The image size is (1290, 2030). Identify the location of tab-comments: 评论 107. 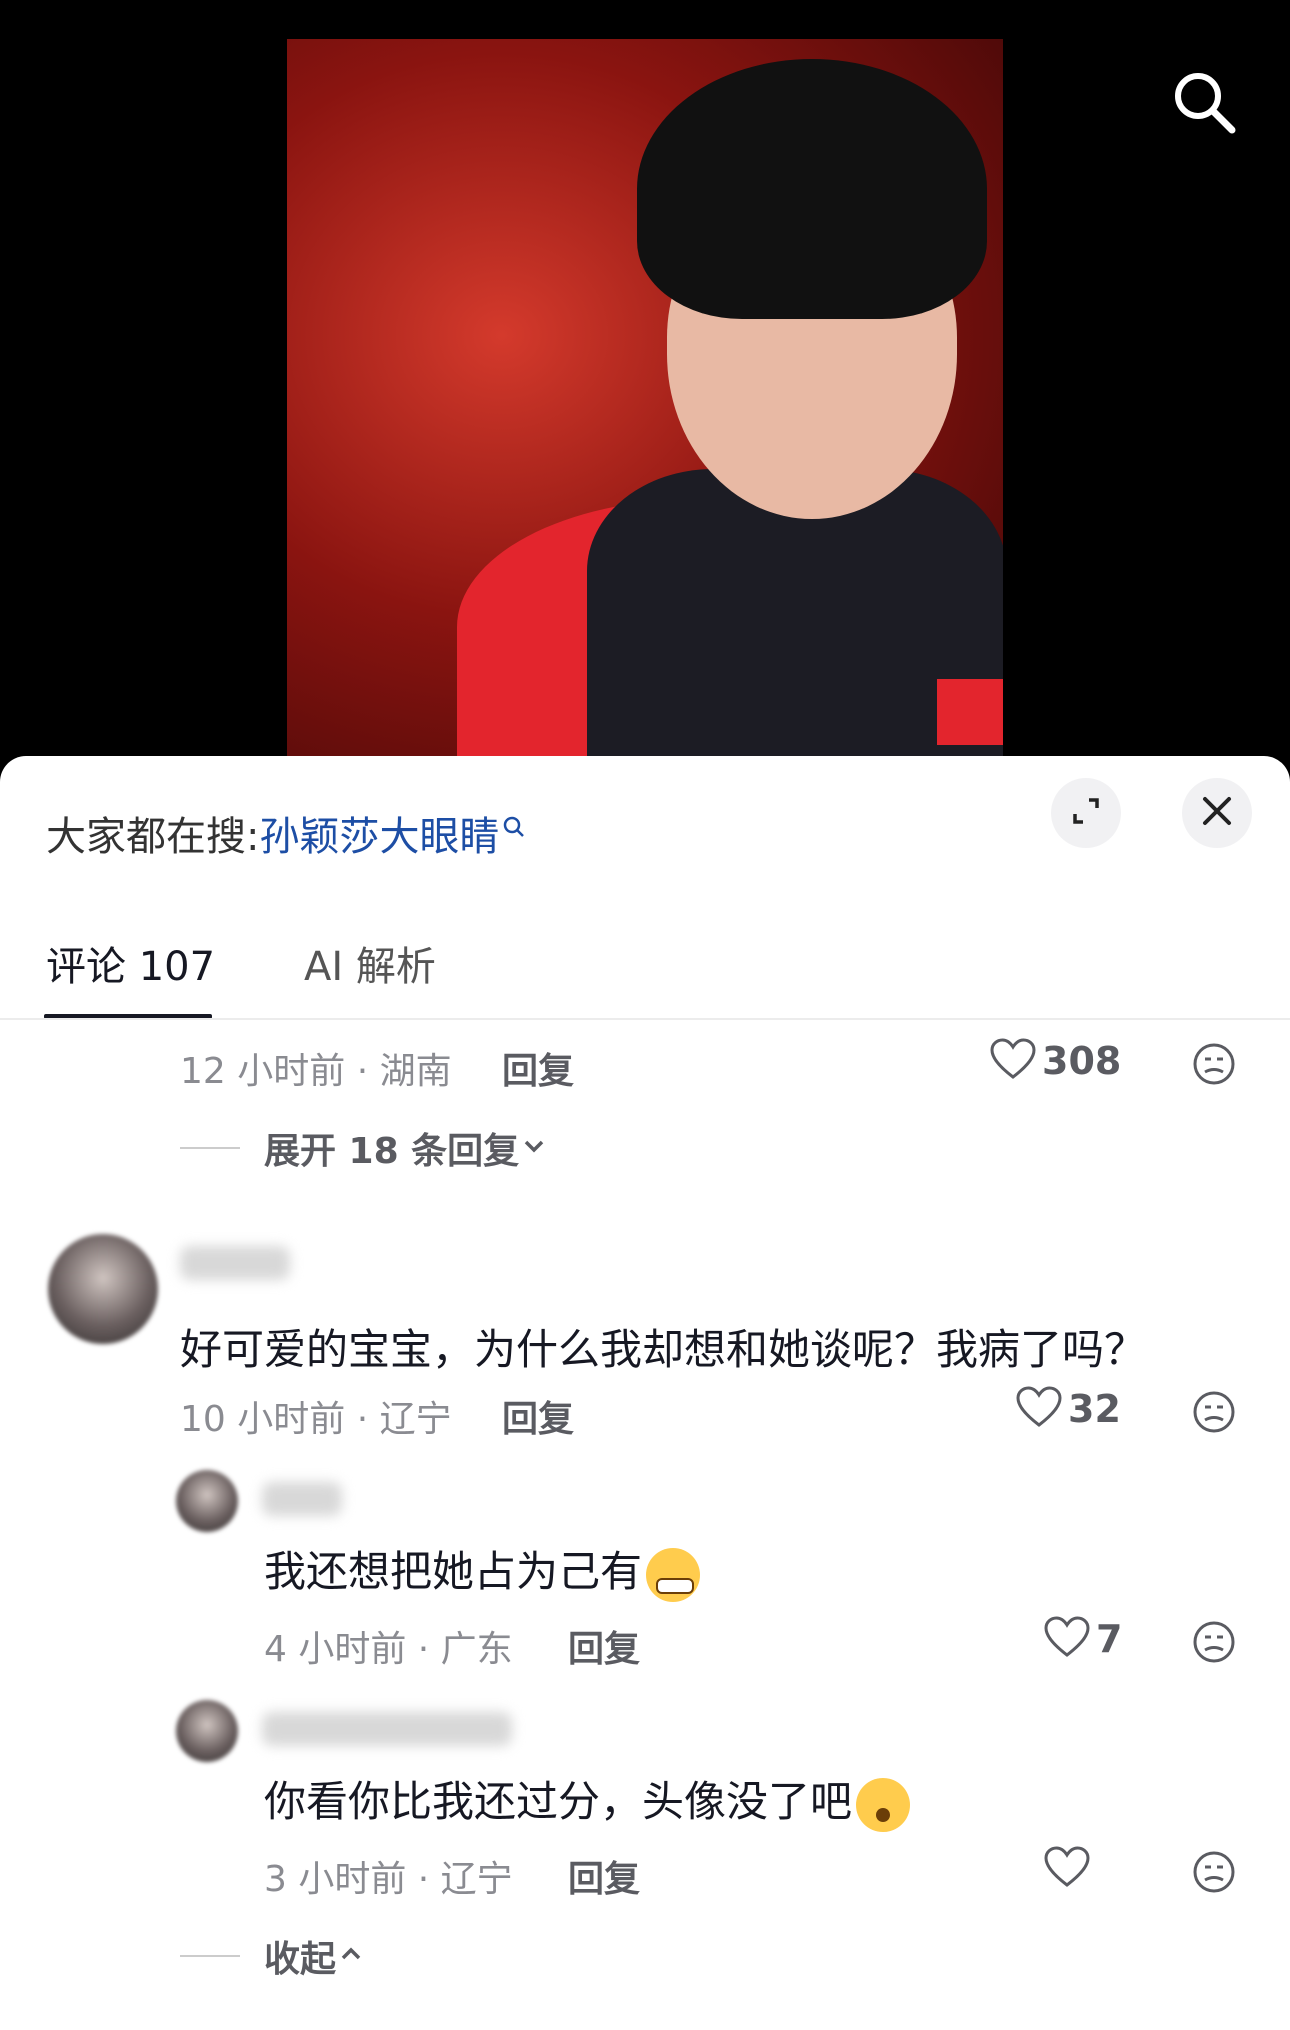
(130, 963).